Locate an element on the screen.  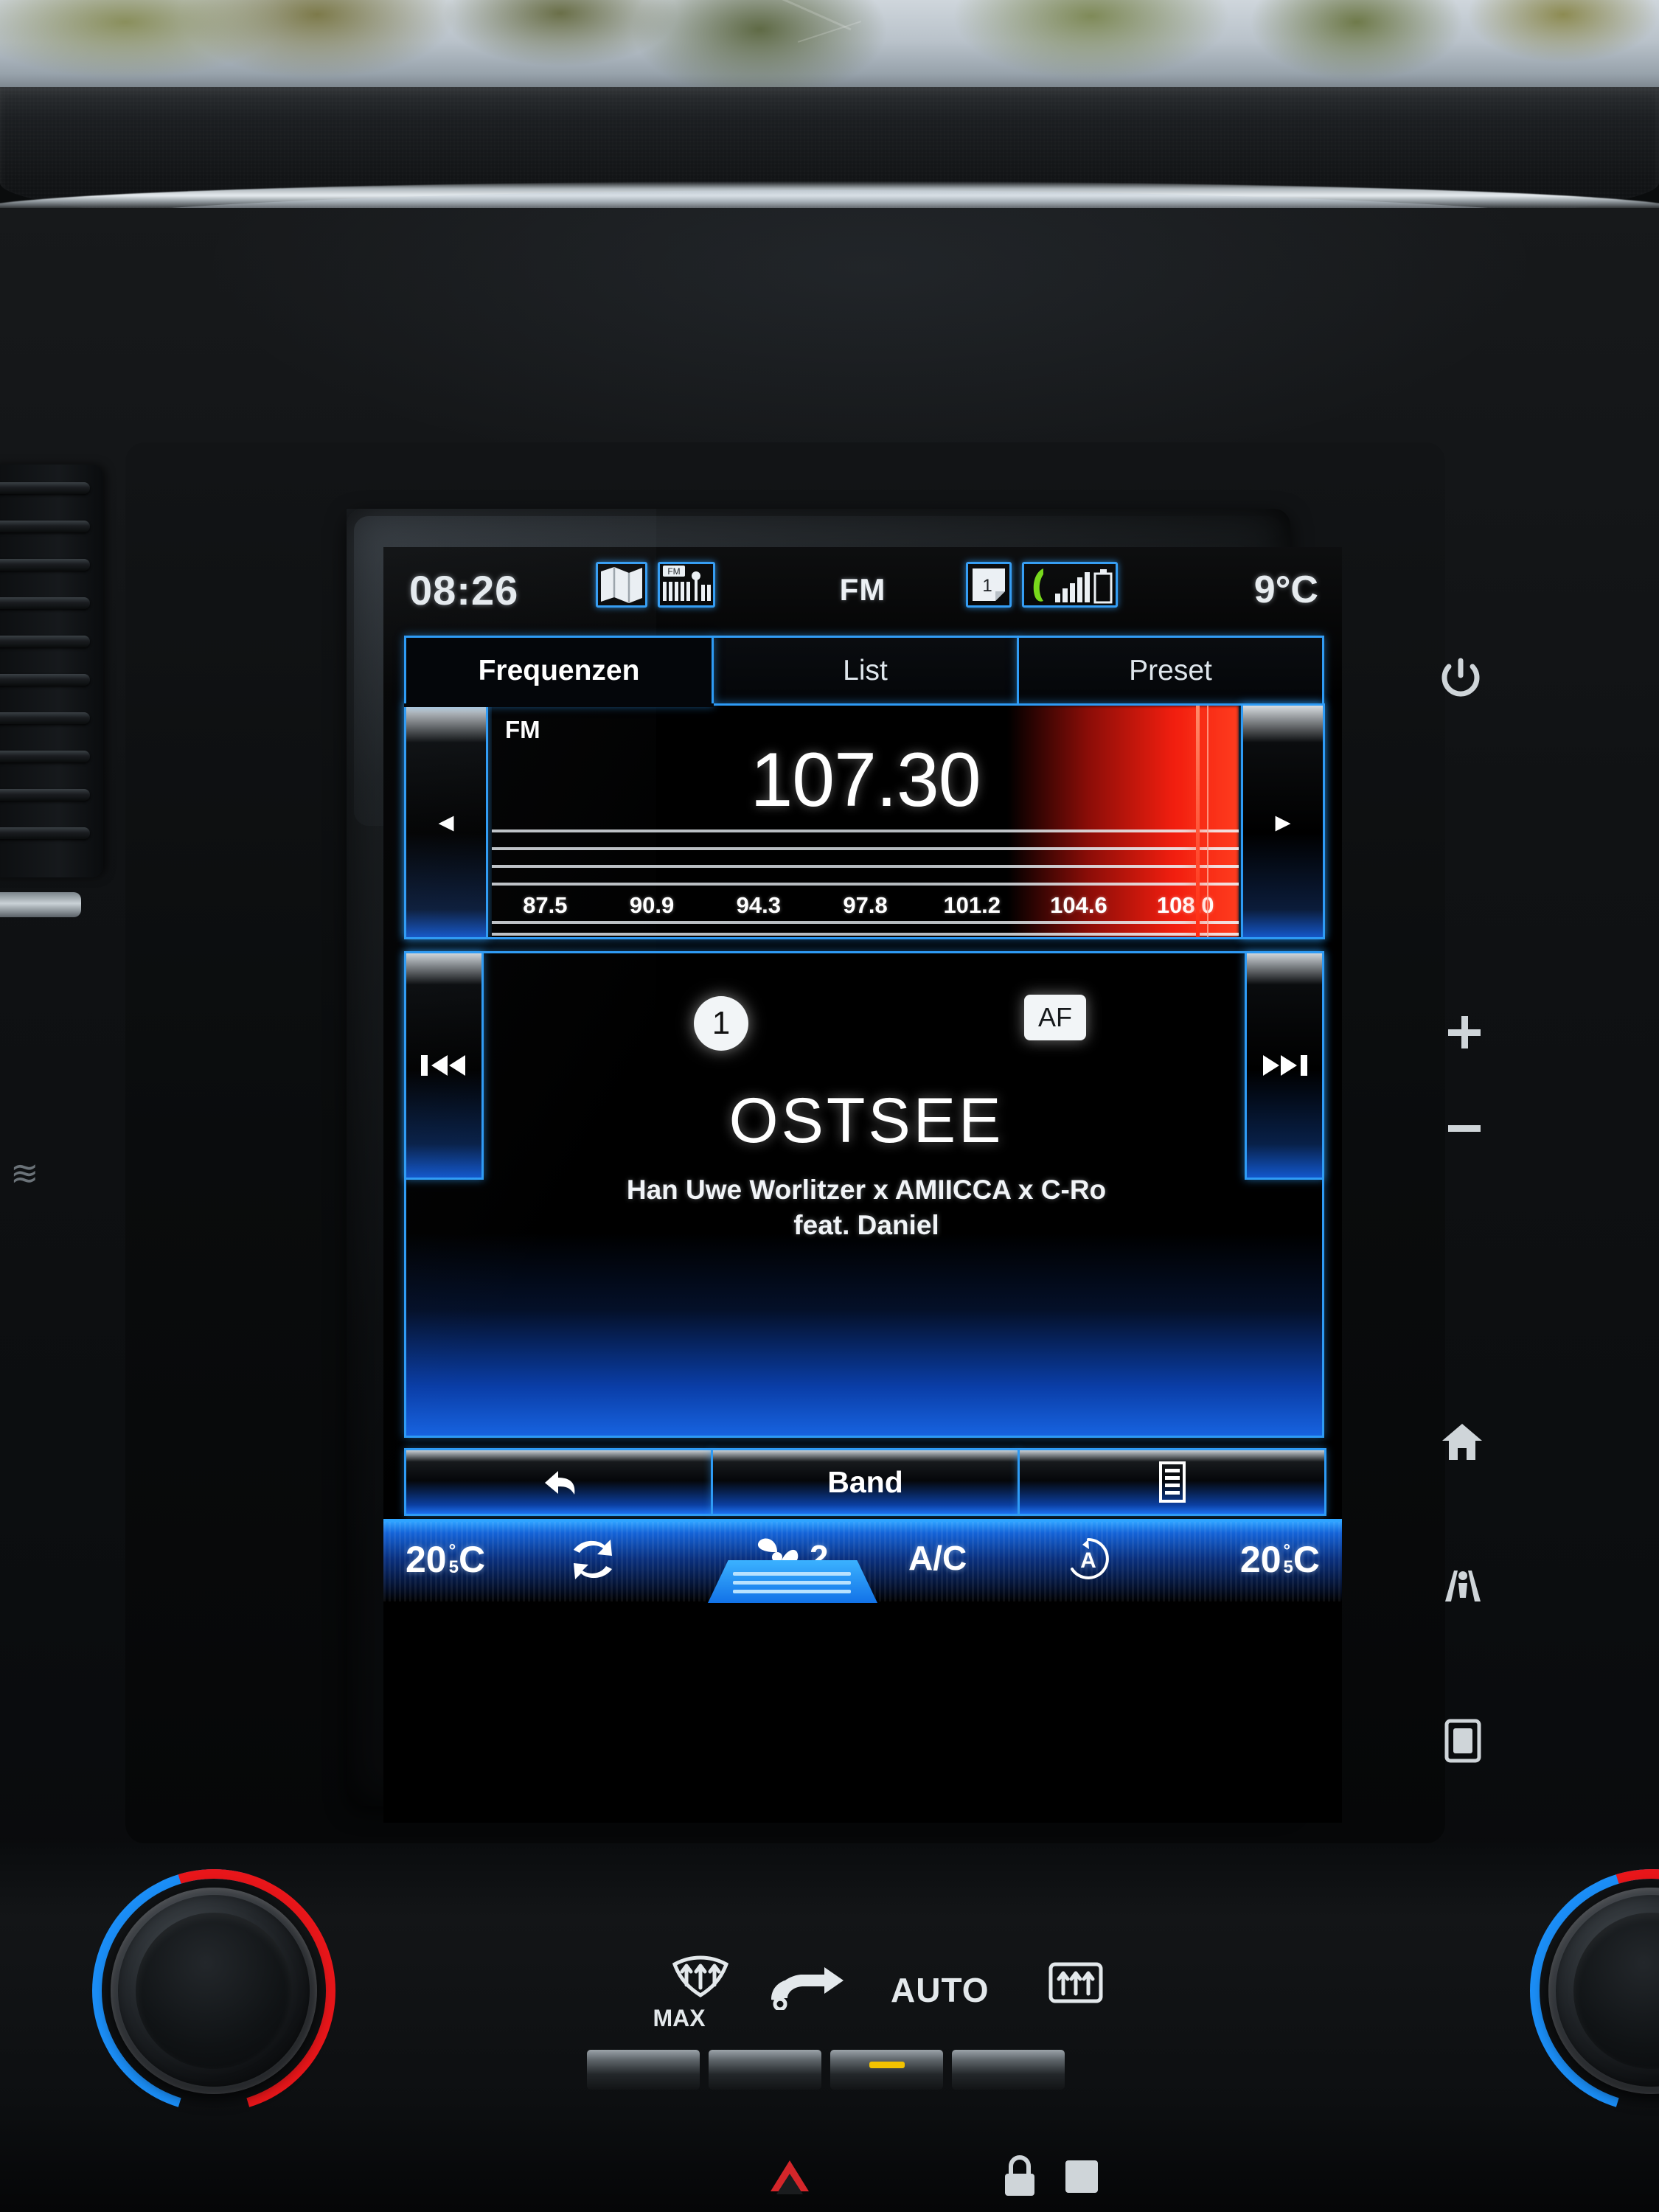
rear-defrost-button is located at coordinates (1076, 1986).